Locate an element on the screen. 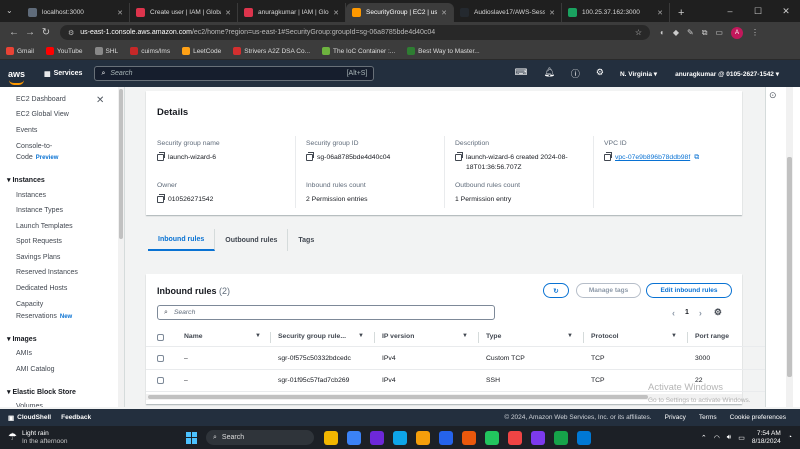 The width and height of the screenshot is (800, 449). close-icon: ✕ is located at coordinates (100, 100).